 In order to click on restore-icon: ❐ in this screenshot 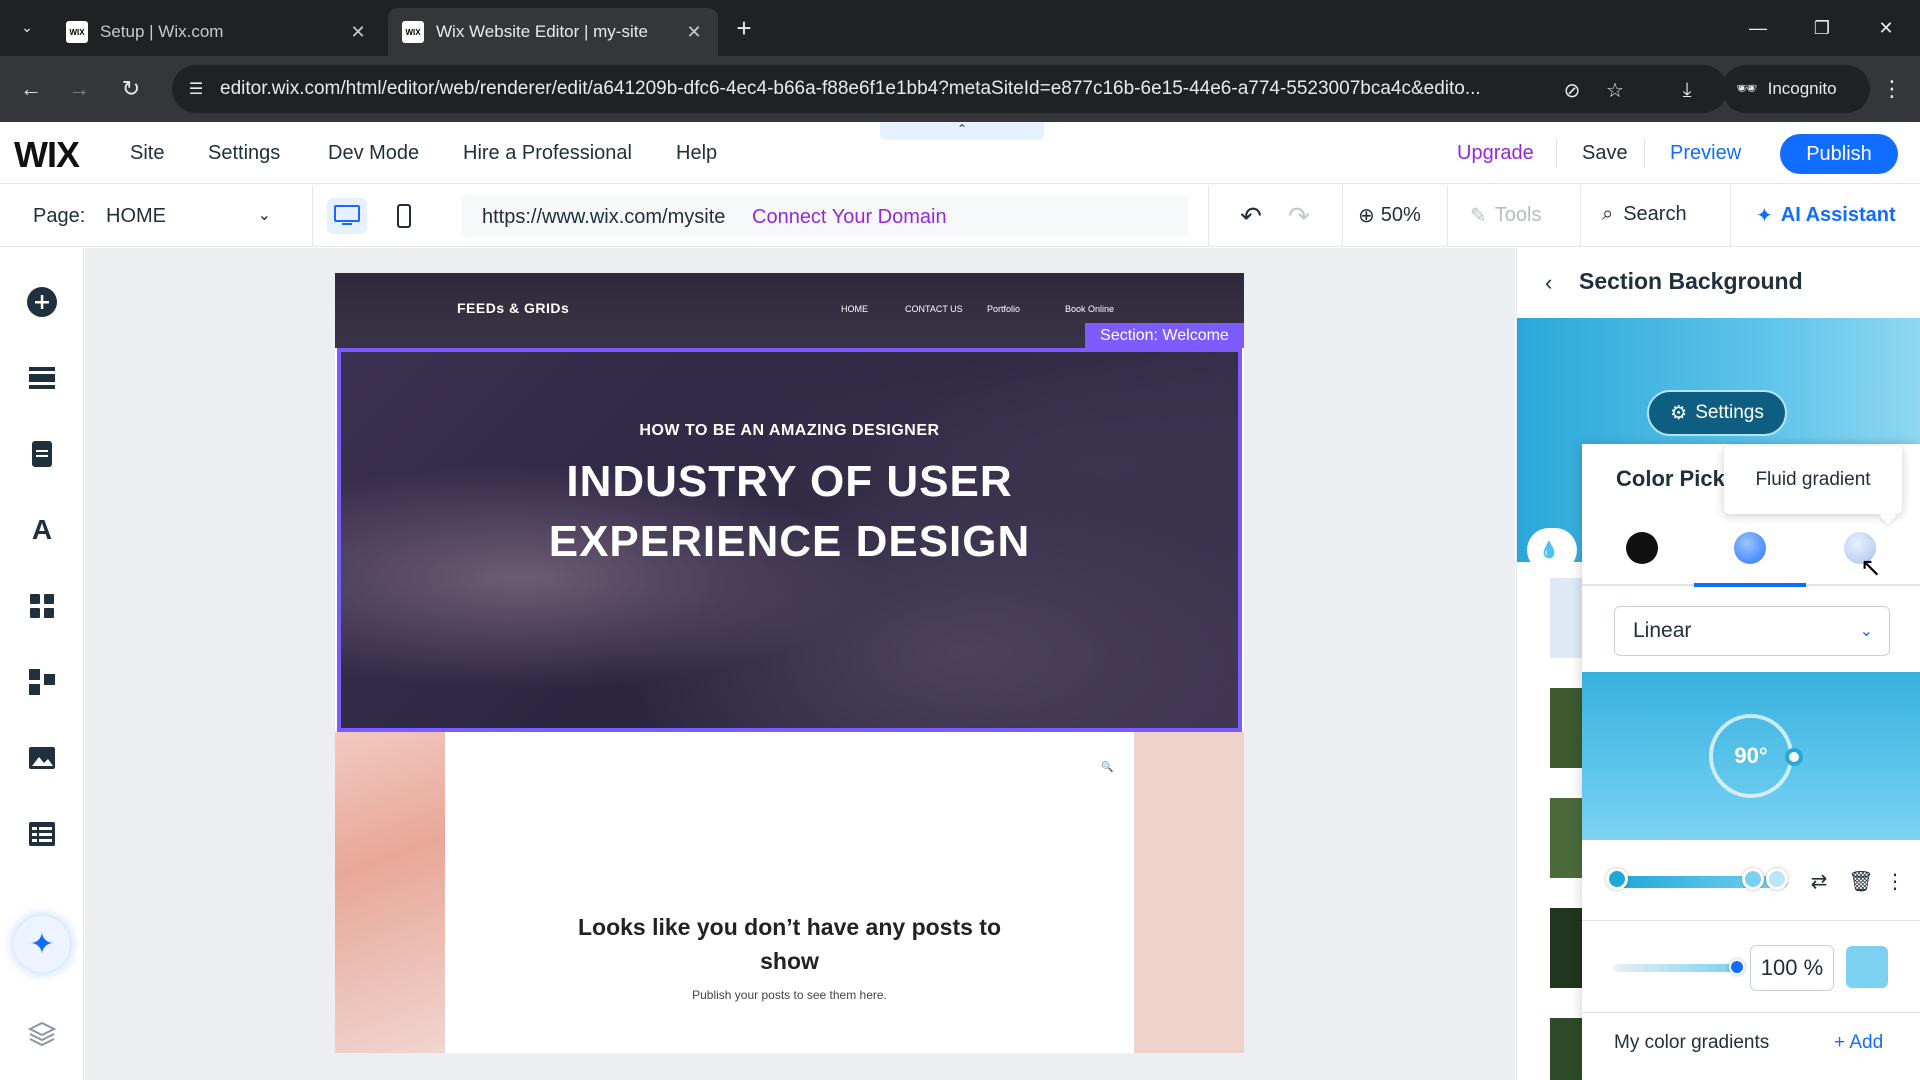, I will do `click(1822, 28)`.